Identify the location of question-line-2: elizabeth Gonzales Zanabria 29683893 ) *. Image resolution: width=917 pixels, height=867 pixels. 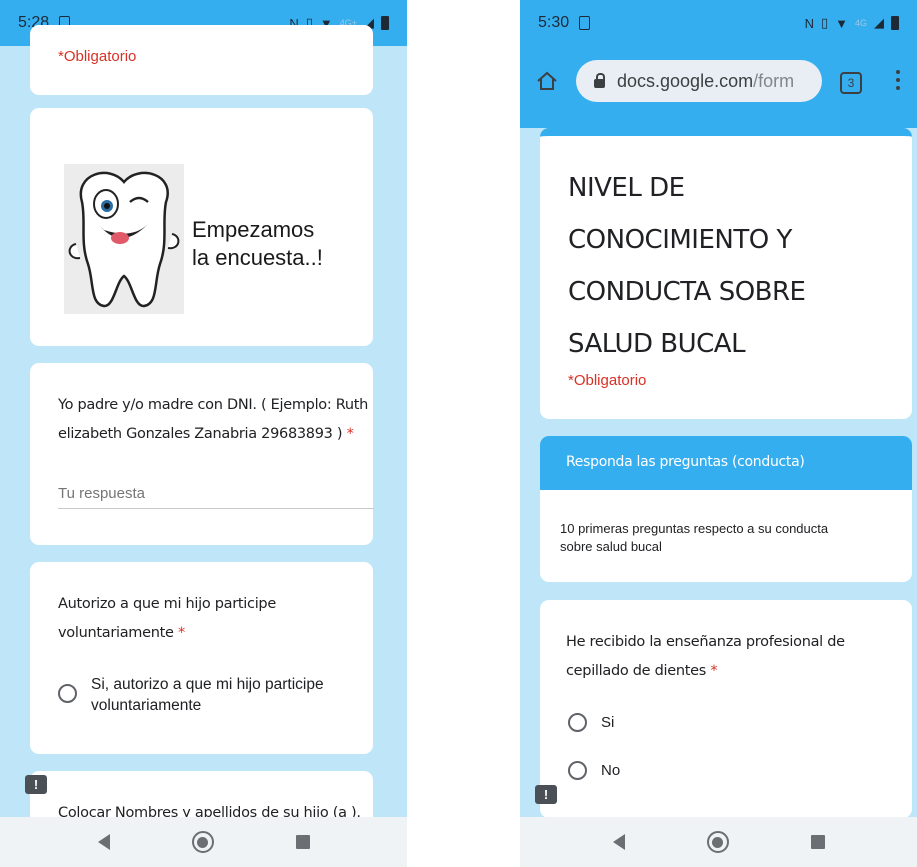
(213, 434).